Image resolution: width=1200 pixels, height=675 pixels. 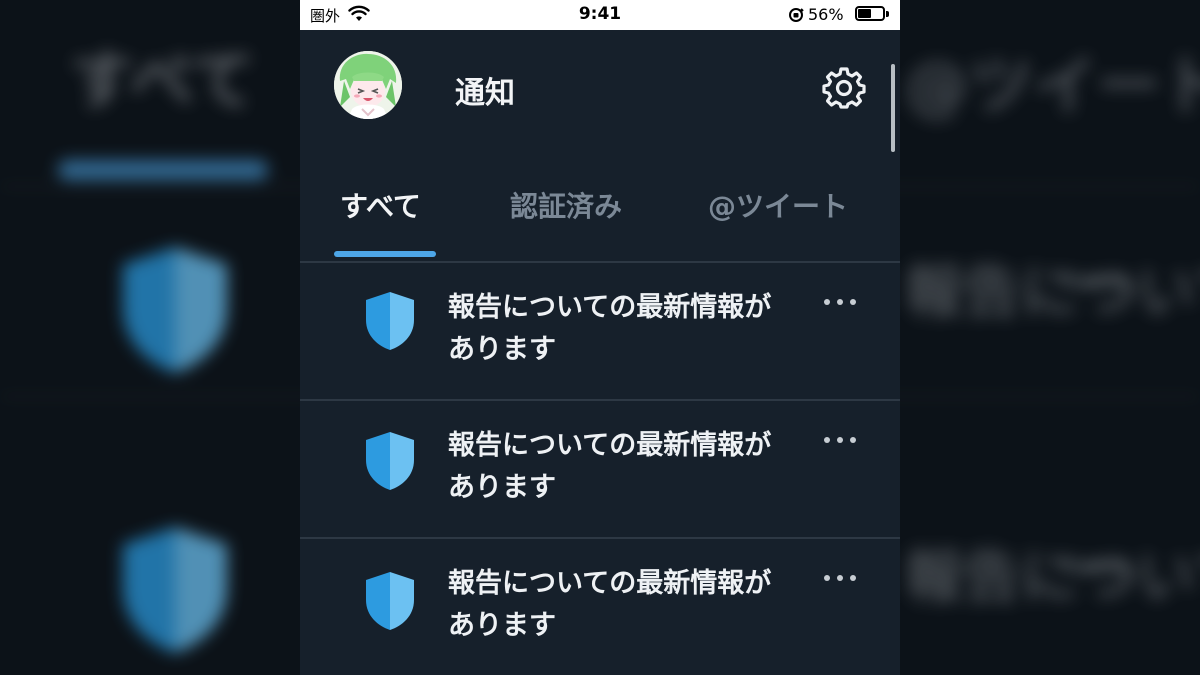 I want to click on page-title: 通知, so click(x=485, y=93).